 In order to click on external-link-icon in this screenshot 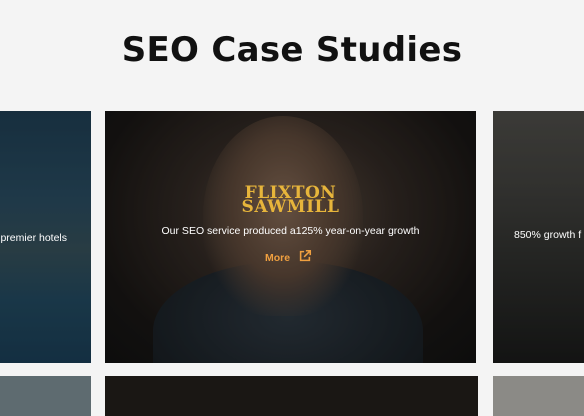, I will do `click(305, 257)`.